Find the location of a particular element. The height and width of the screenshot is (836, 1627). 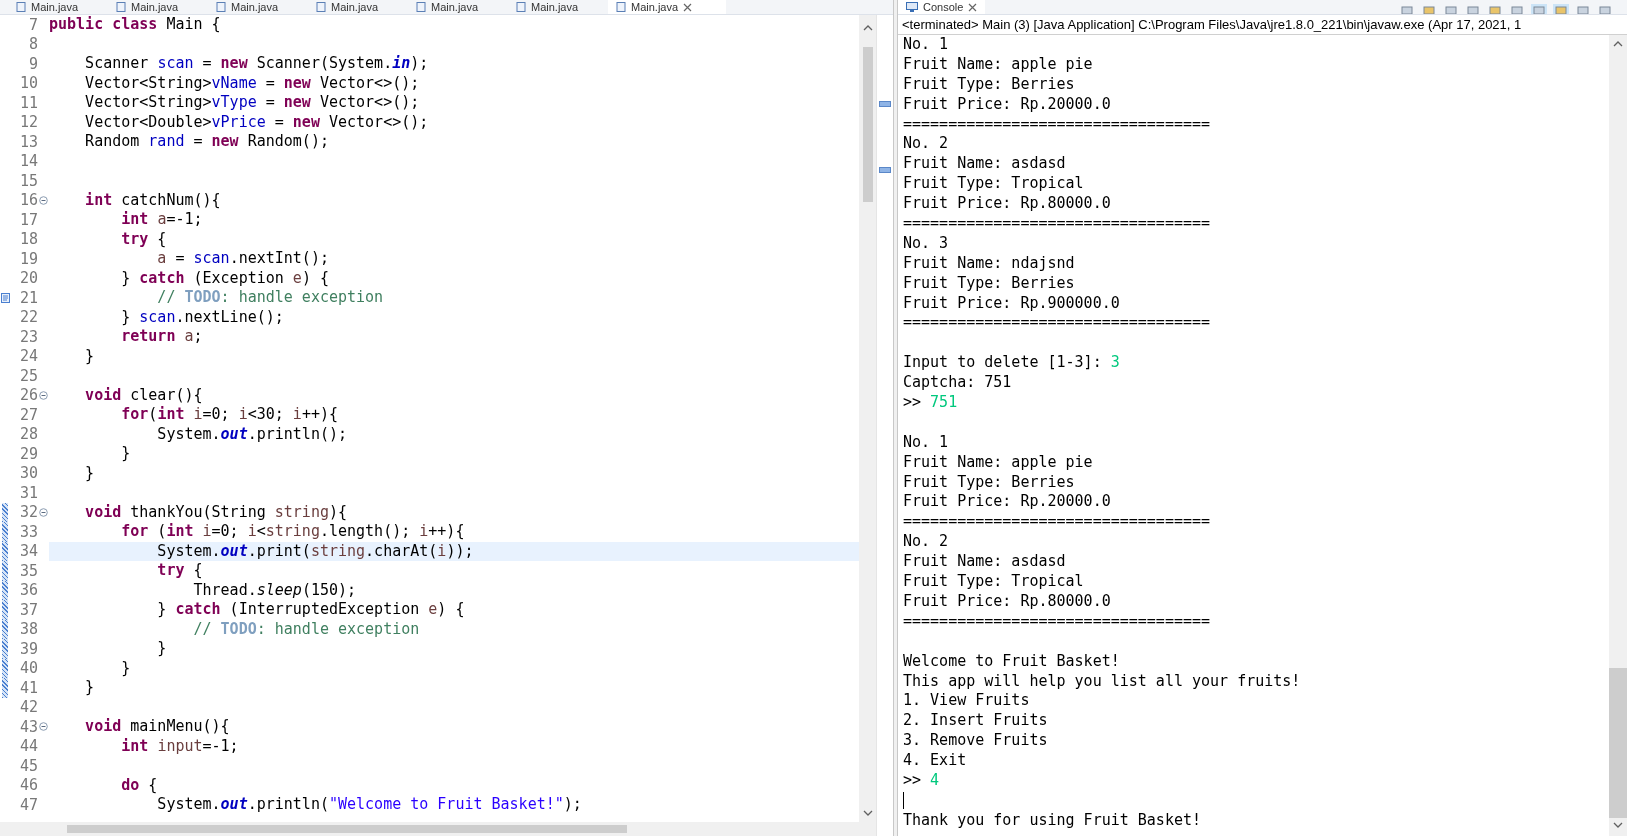

console-line: Fruit Name: apple pie is located at coordinates (998, 64).